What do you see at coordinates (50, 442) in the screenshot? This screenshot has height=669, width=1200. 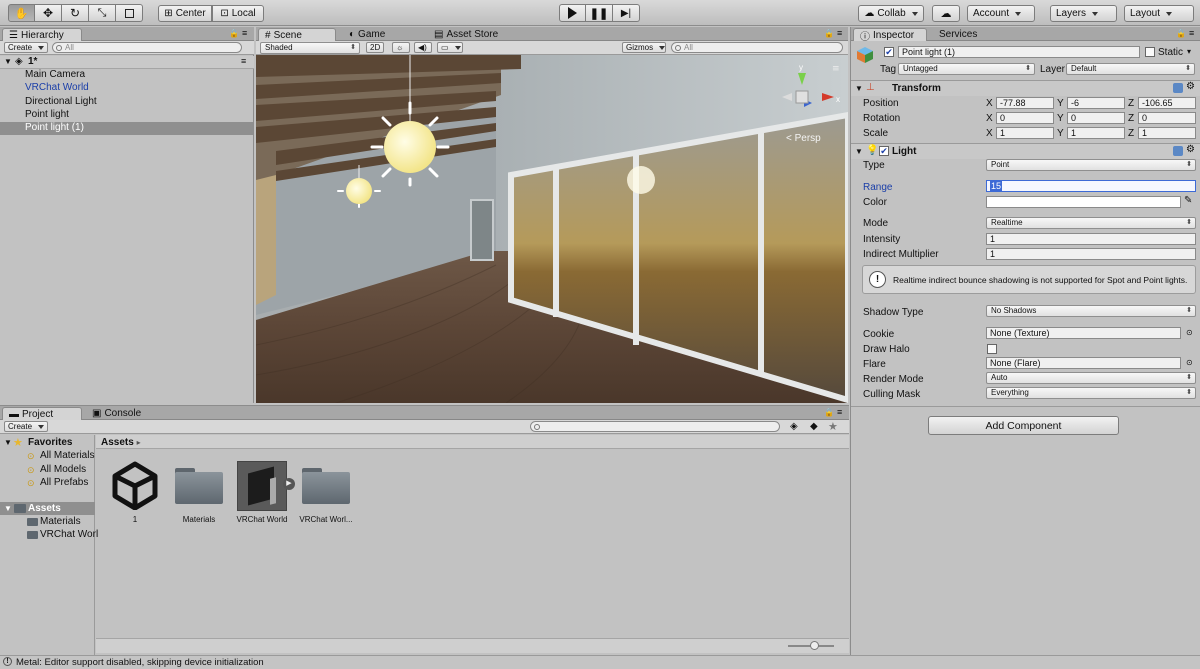 I see `favorites-title: Favorites` at bounding box center [50, 442].